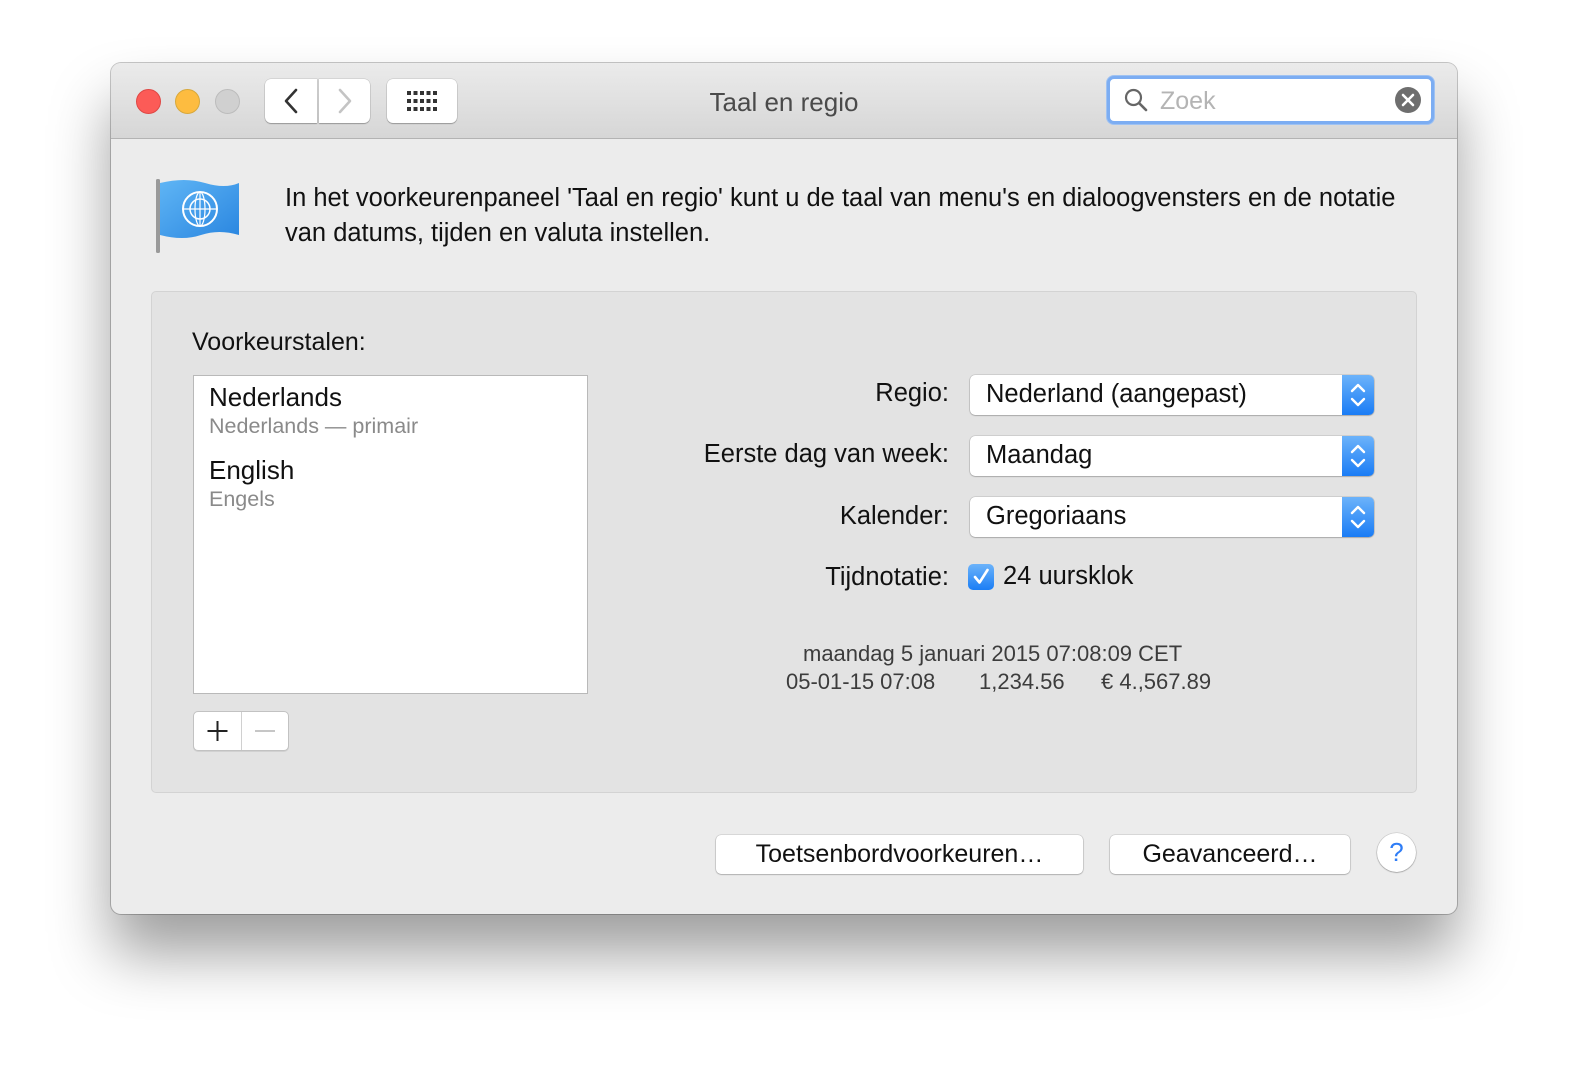  What do you see at coordinates (197, 216) in the screenshot?
I see `globe-flag-icon` at bounding box center [197, 216].